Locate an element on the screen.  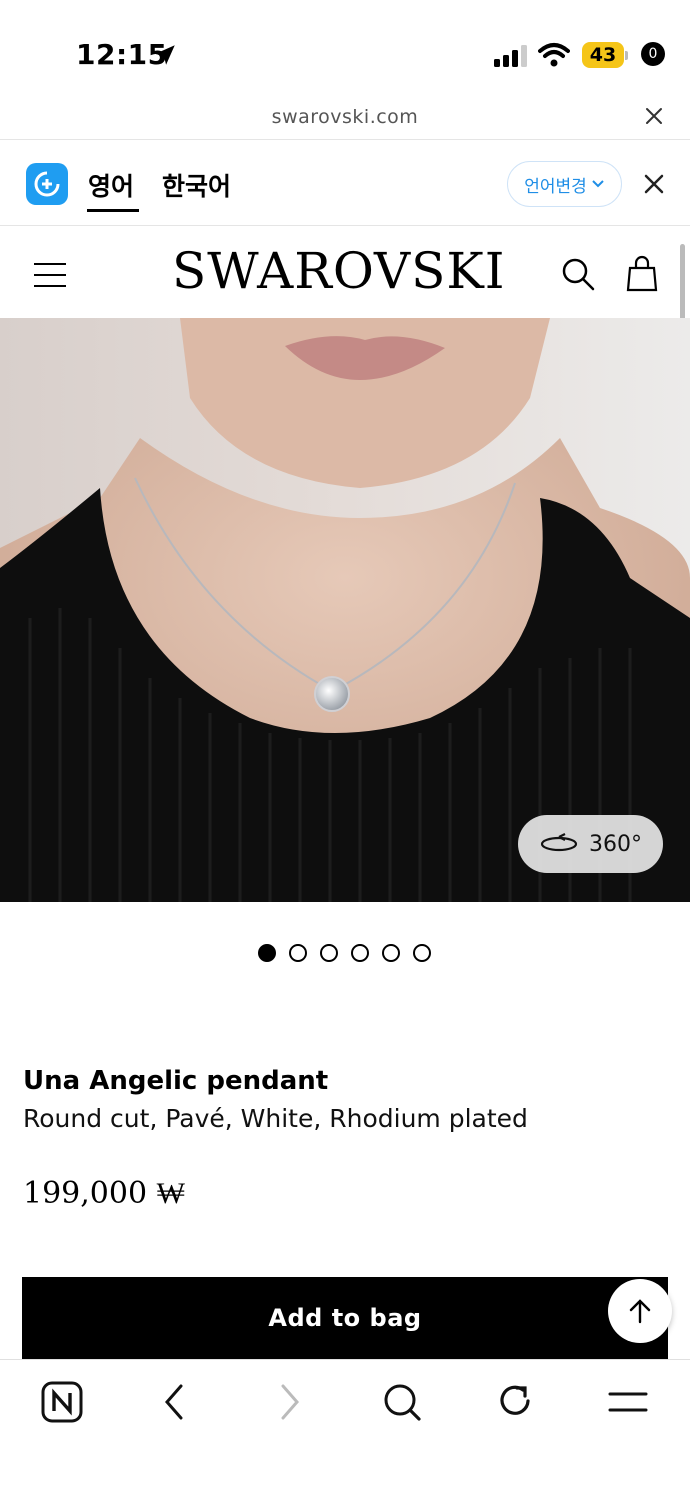
brand-logo: SWAROVSKI is located at coordinates (339, 271).